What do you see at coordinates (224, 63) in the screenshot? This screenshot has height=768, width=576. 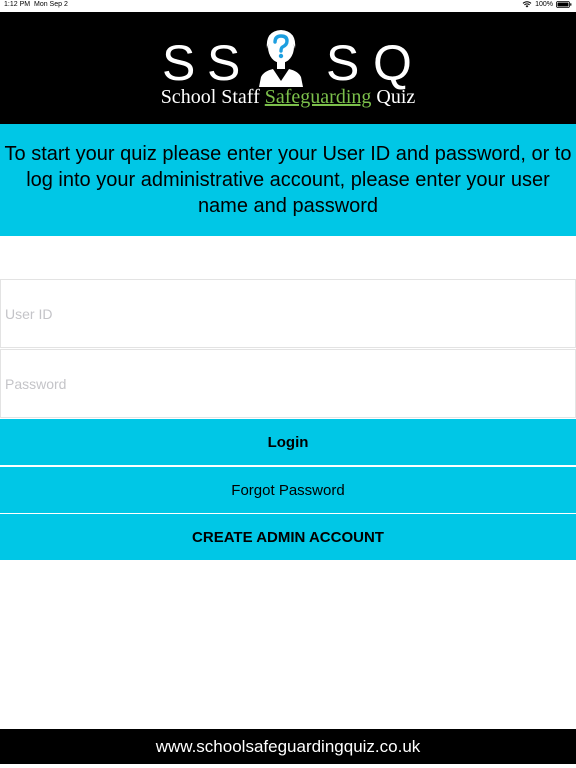 I see `logo-letter-s2: S` at bounding box center [224, 63].